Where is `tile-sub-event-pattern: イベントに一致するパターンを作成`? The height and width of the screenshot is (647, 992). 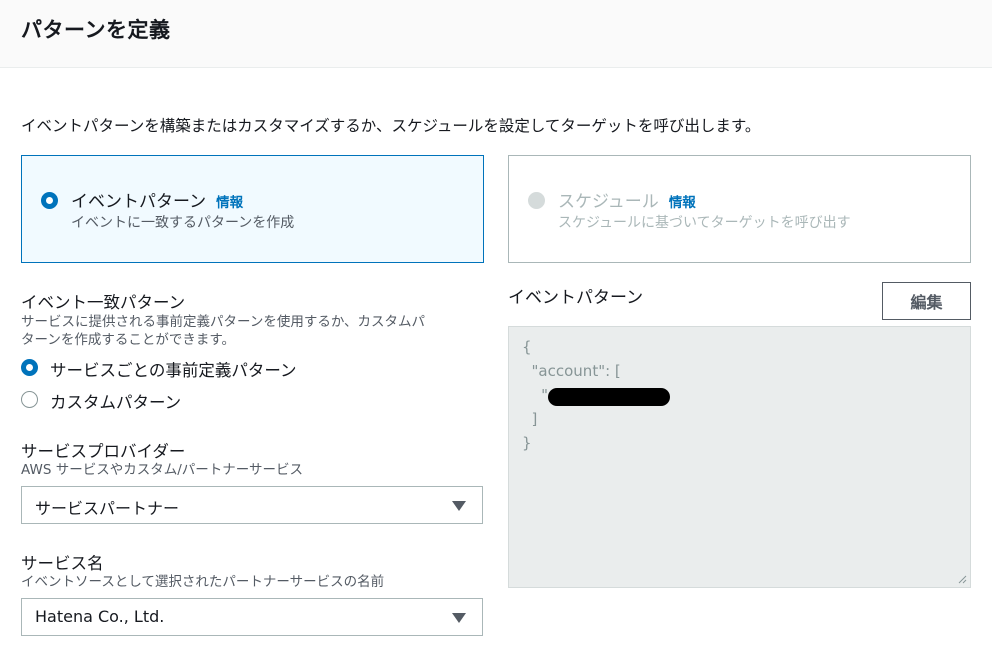 tile-sub-event-pattern: イベントに一致するパターンを作成 is located at coordinates (183, 223).